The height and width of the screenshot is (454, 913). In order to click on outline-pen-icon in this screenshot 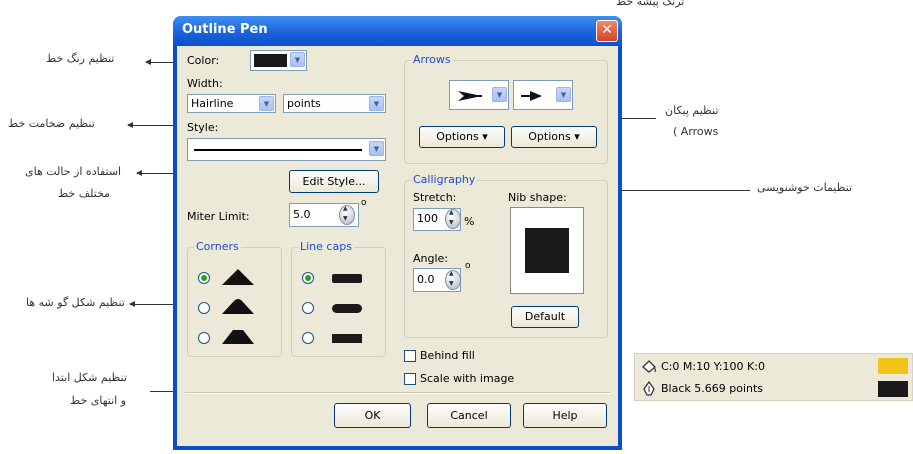, I will do `click(649, 388)`.